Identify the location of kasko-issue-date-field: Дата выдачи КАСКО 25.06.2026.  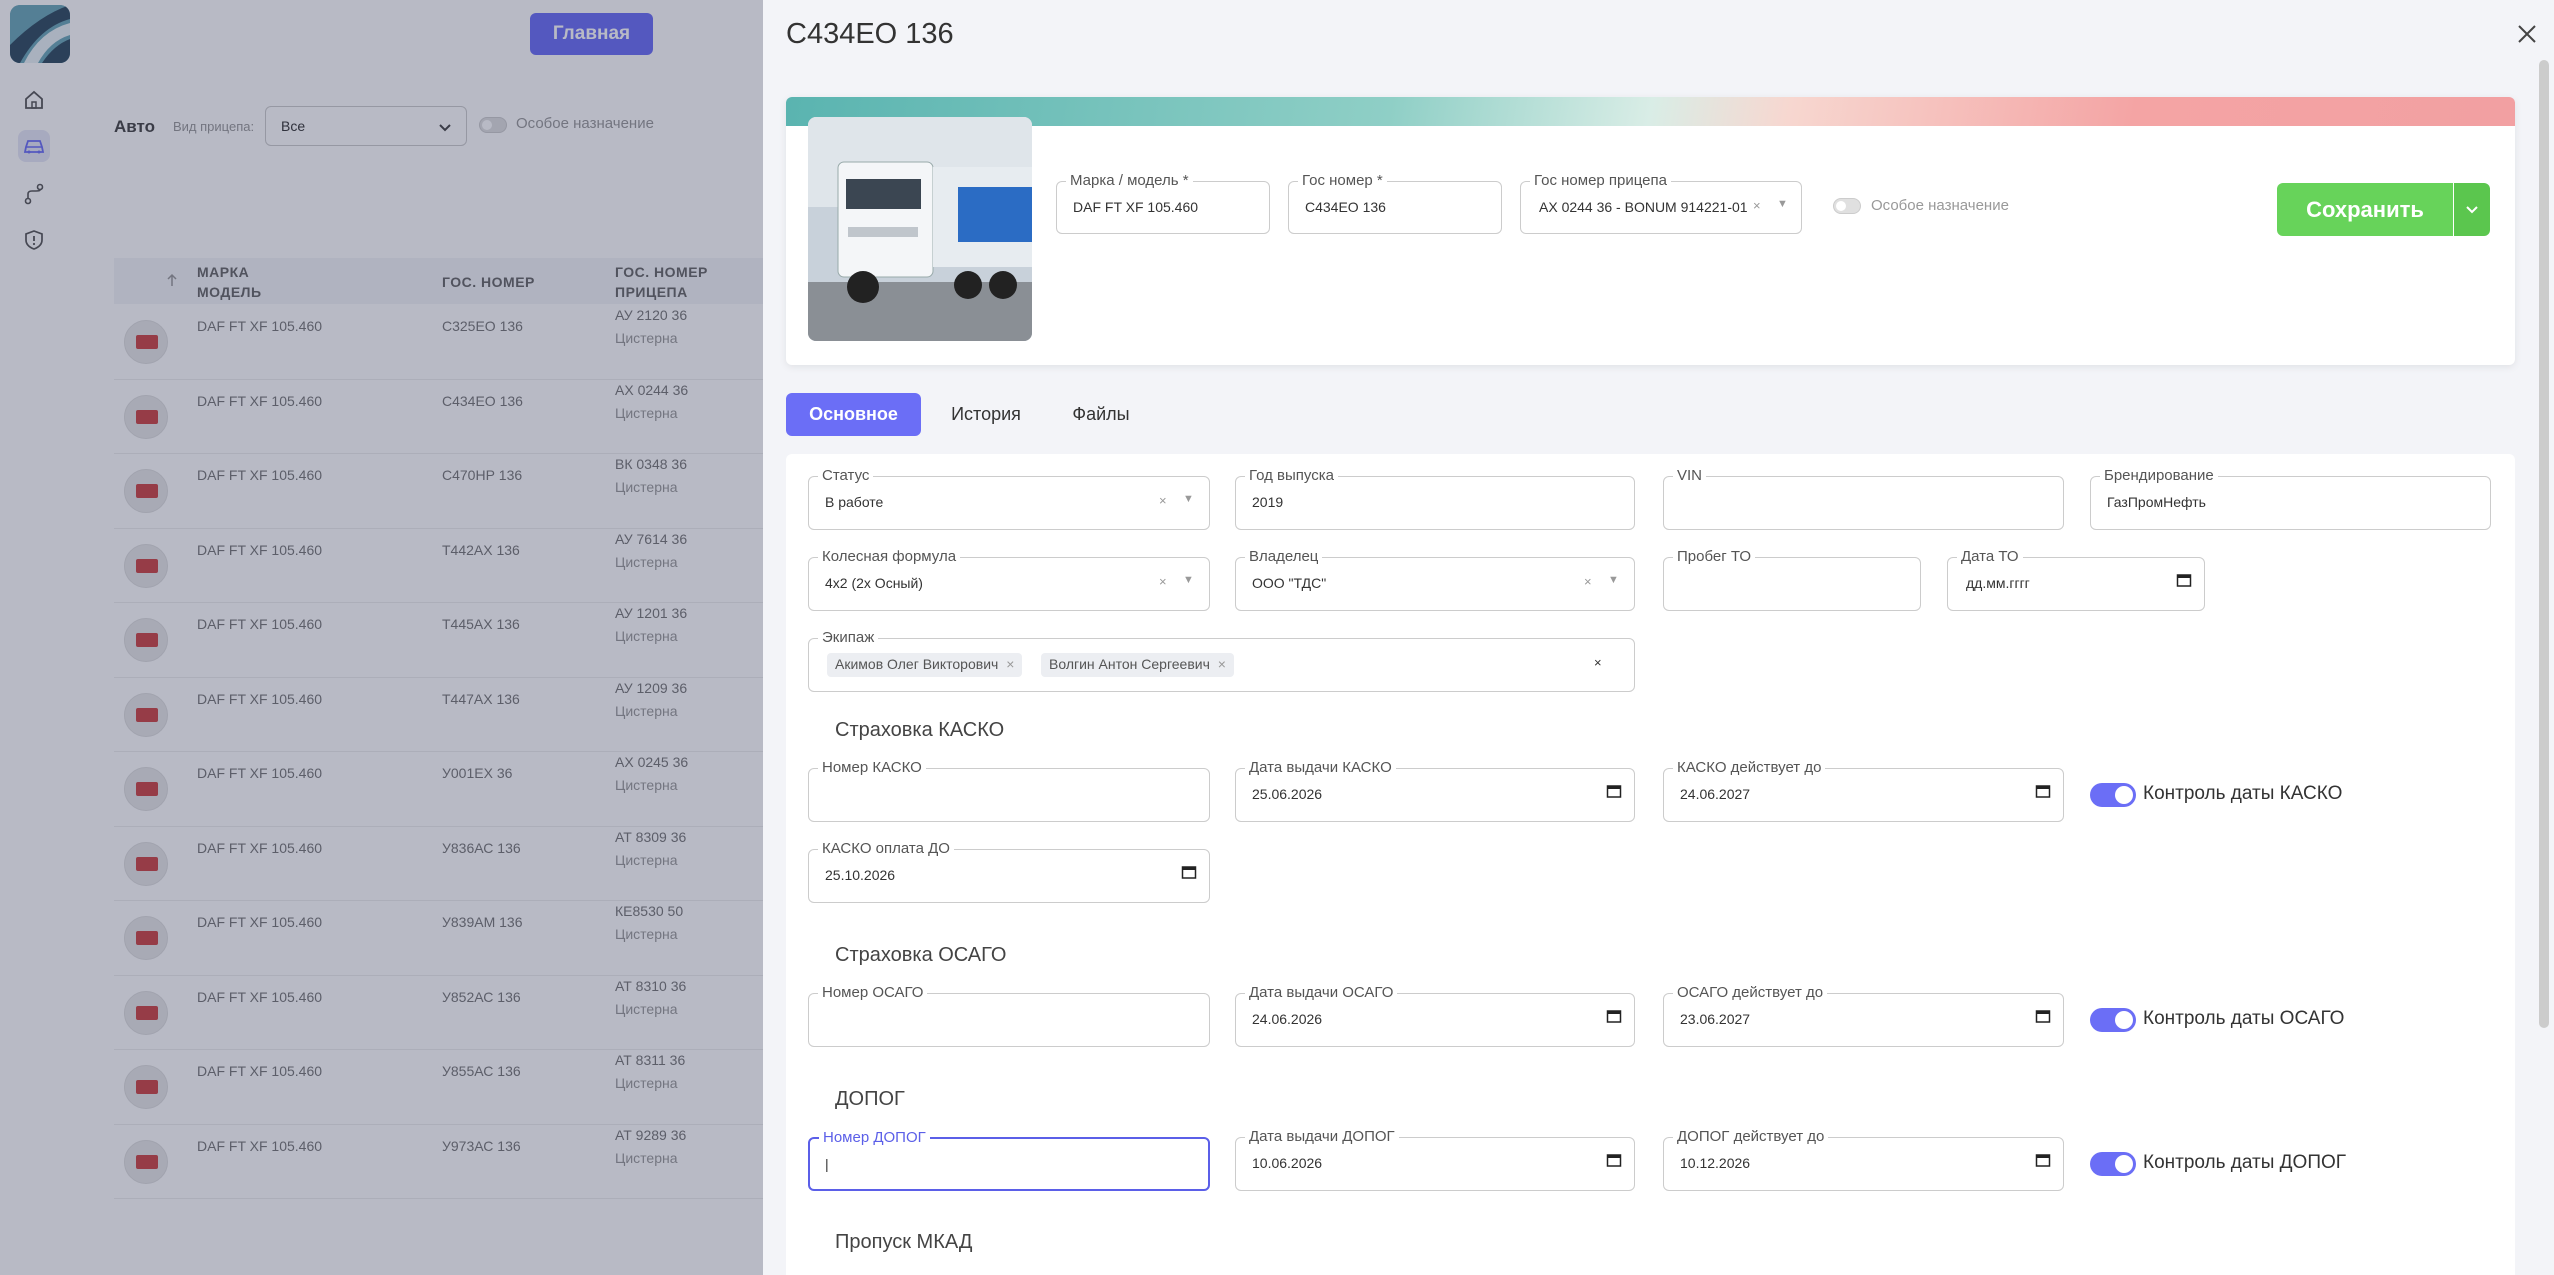
(1435, 790).